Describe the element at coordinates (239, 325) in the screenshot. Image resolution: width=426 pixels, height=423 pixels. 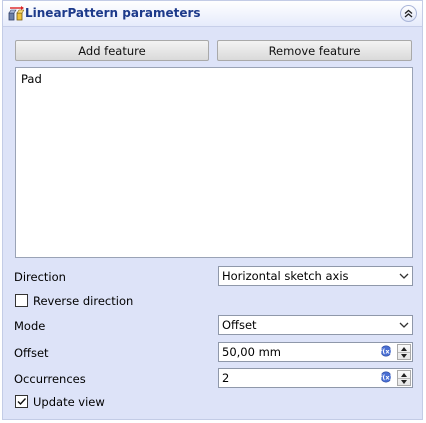
I see `mode-value: Offset` at that location.